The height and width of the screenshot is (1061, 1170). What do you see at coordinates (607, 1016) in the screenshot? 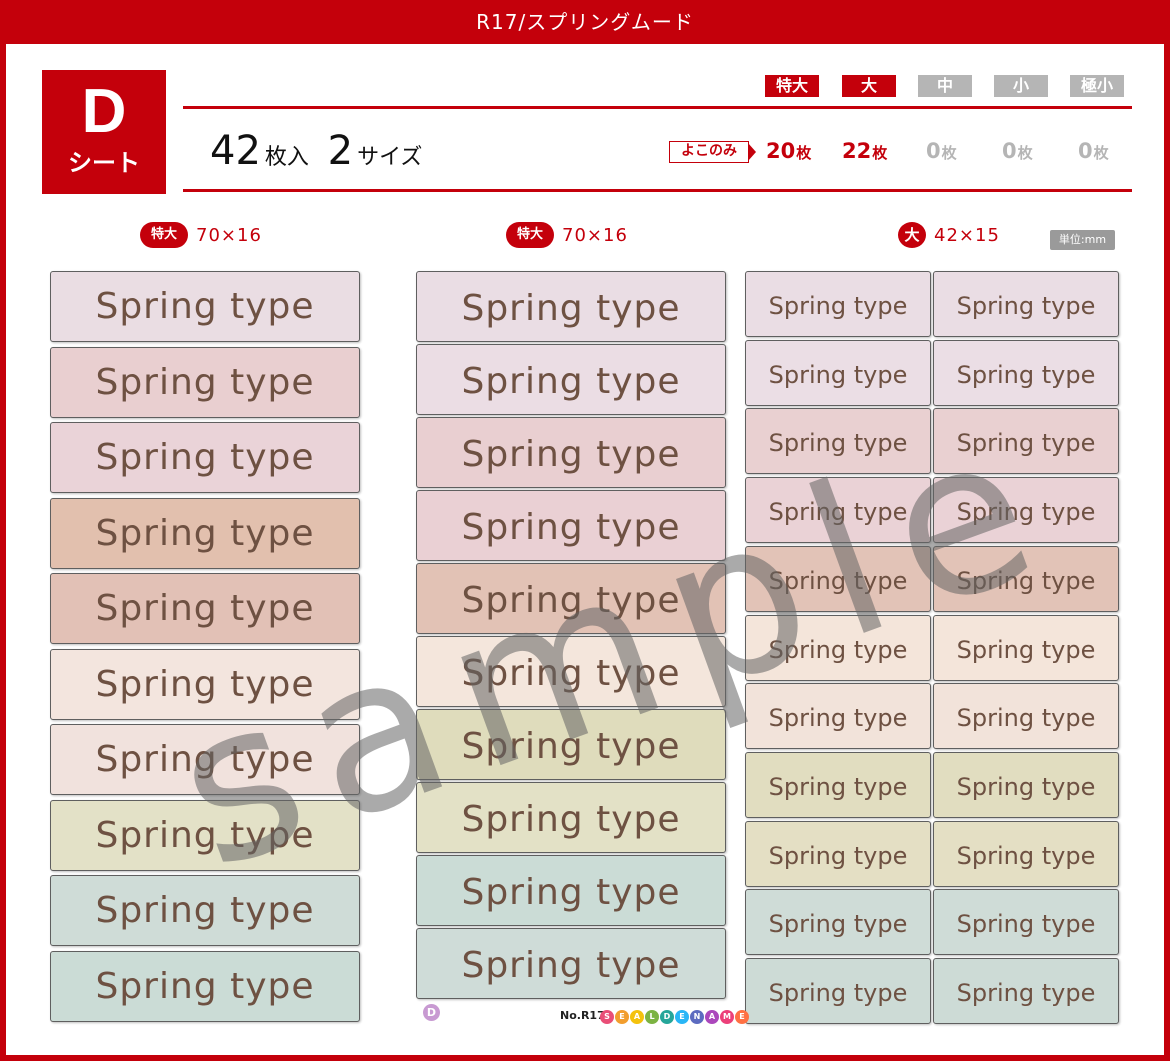
I see `brand-letter: S` at bounding box center [607, 1016].